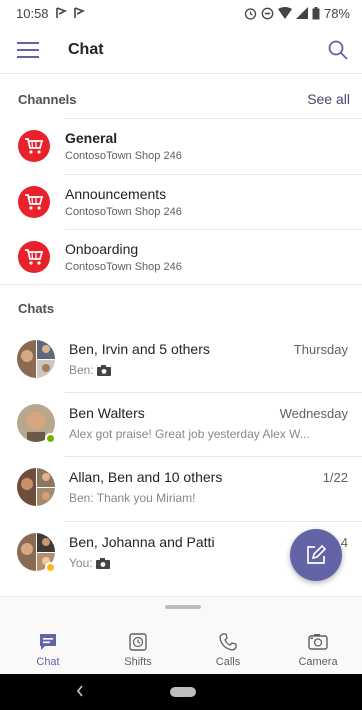 The image size is (362, 710). I want to click on chat-preview-text: Ben: Thank you Miriam!, so click(132, 498).